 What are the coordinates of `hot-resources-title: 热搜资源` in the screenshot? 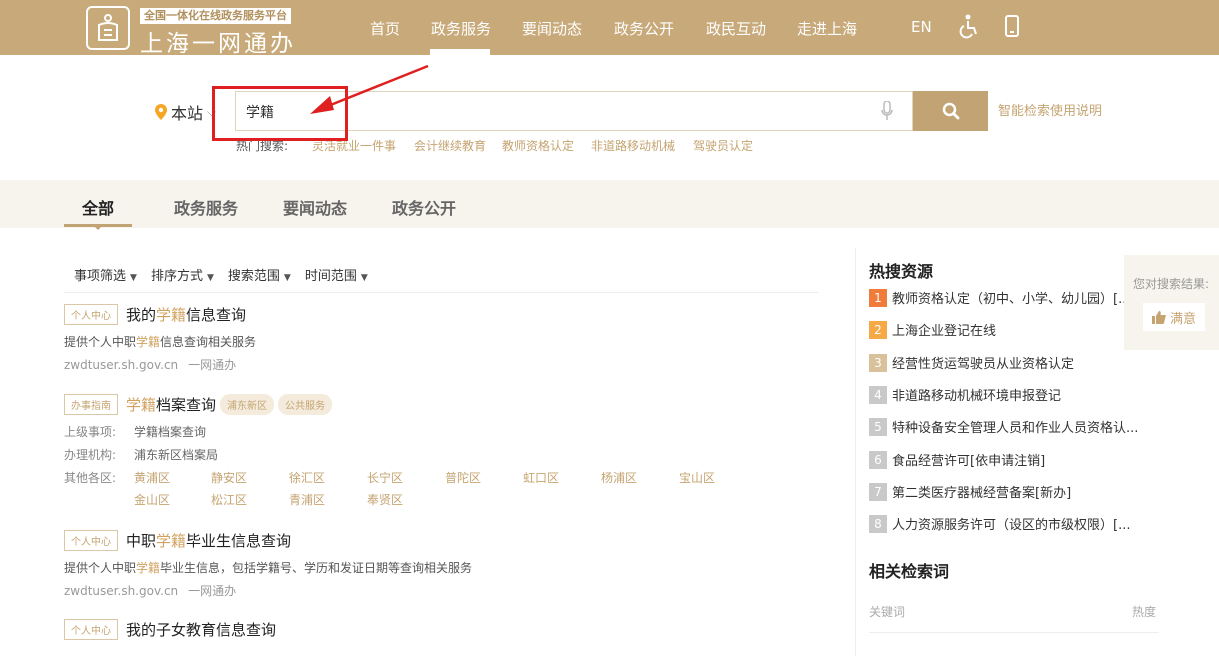 It's located at (901, 271).